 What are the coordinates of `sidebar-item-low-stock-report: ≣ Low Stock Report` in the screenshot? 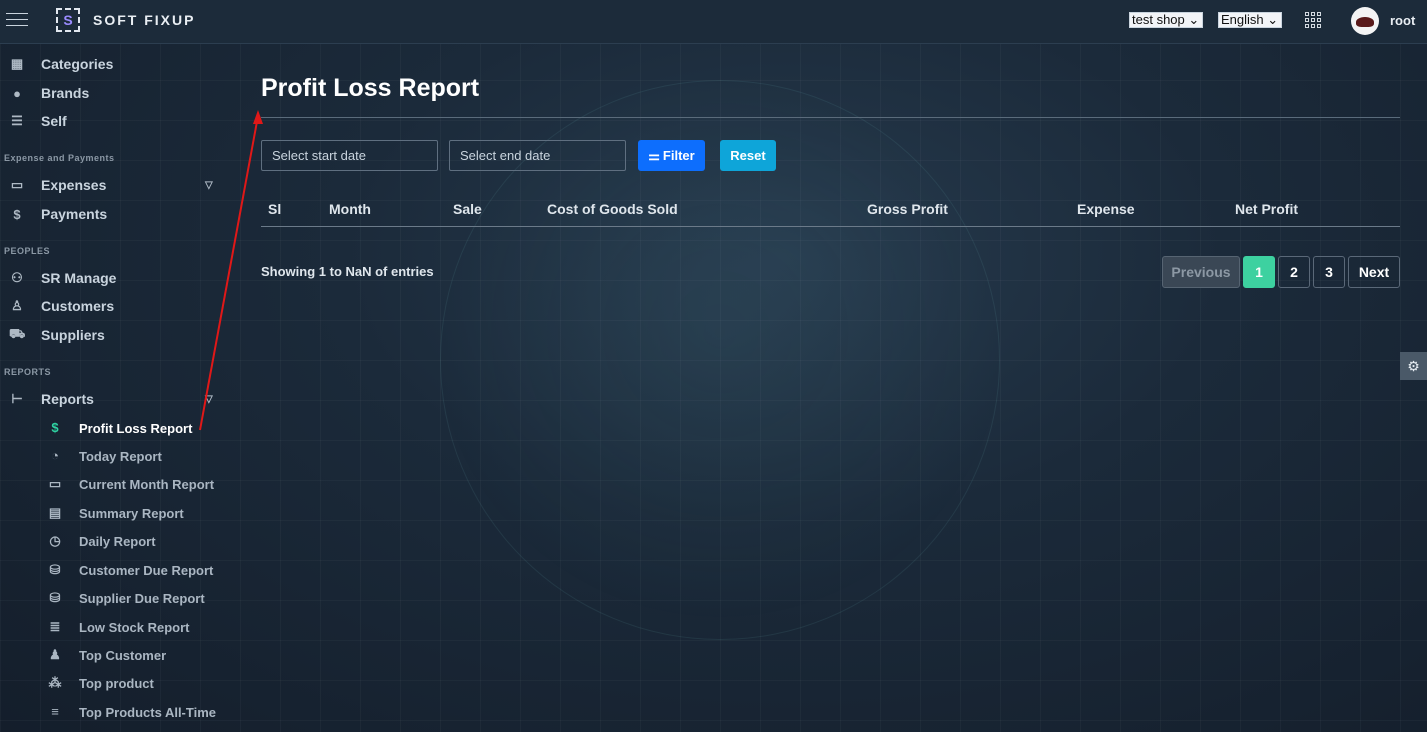 It's located at (116, 627).